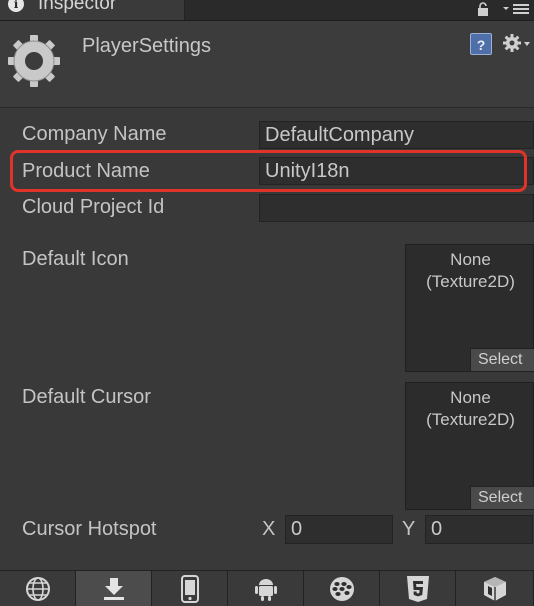 Image resolution: width=534 pixels, height=606 pixels. What do you see at coordinates (396, 208) in the screenshot?
I see `cloud-project-id-field` at bounding box center [396, 208].